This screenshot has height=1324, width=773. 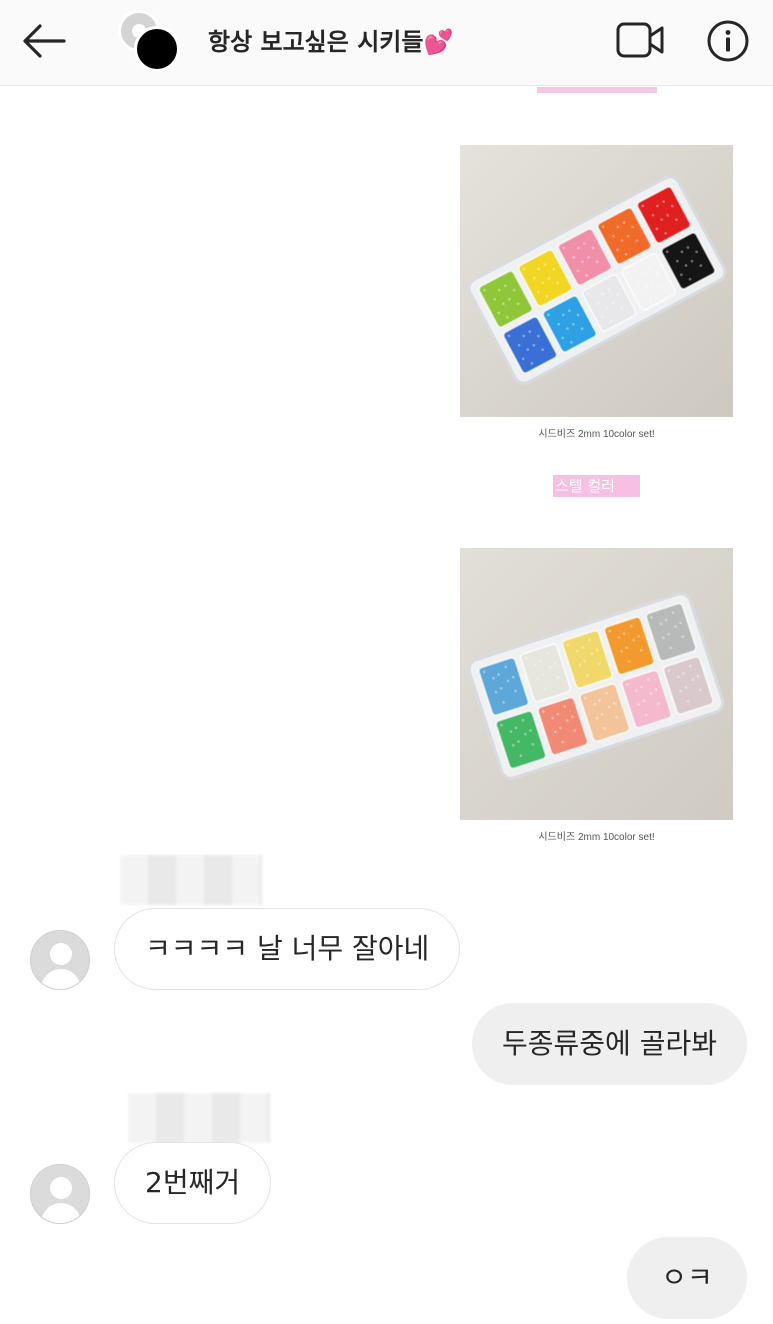 I want to click on back-arrow-icon, so click(x=45, y=41).